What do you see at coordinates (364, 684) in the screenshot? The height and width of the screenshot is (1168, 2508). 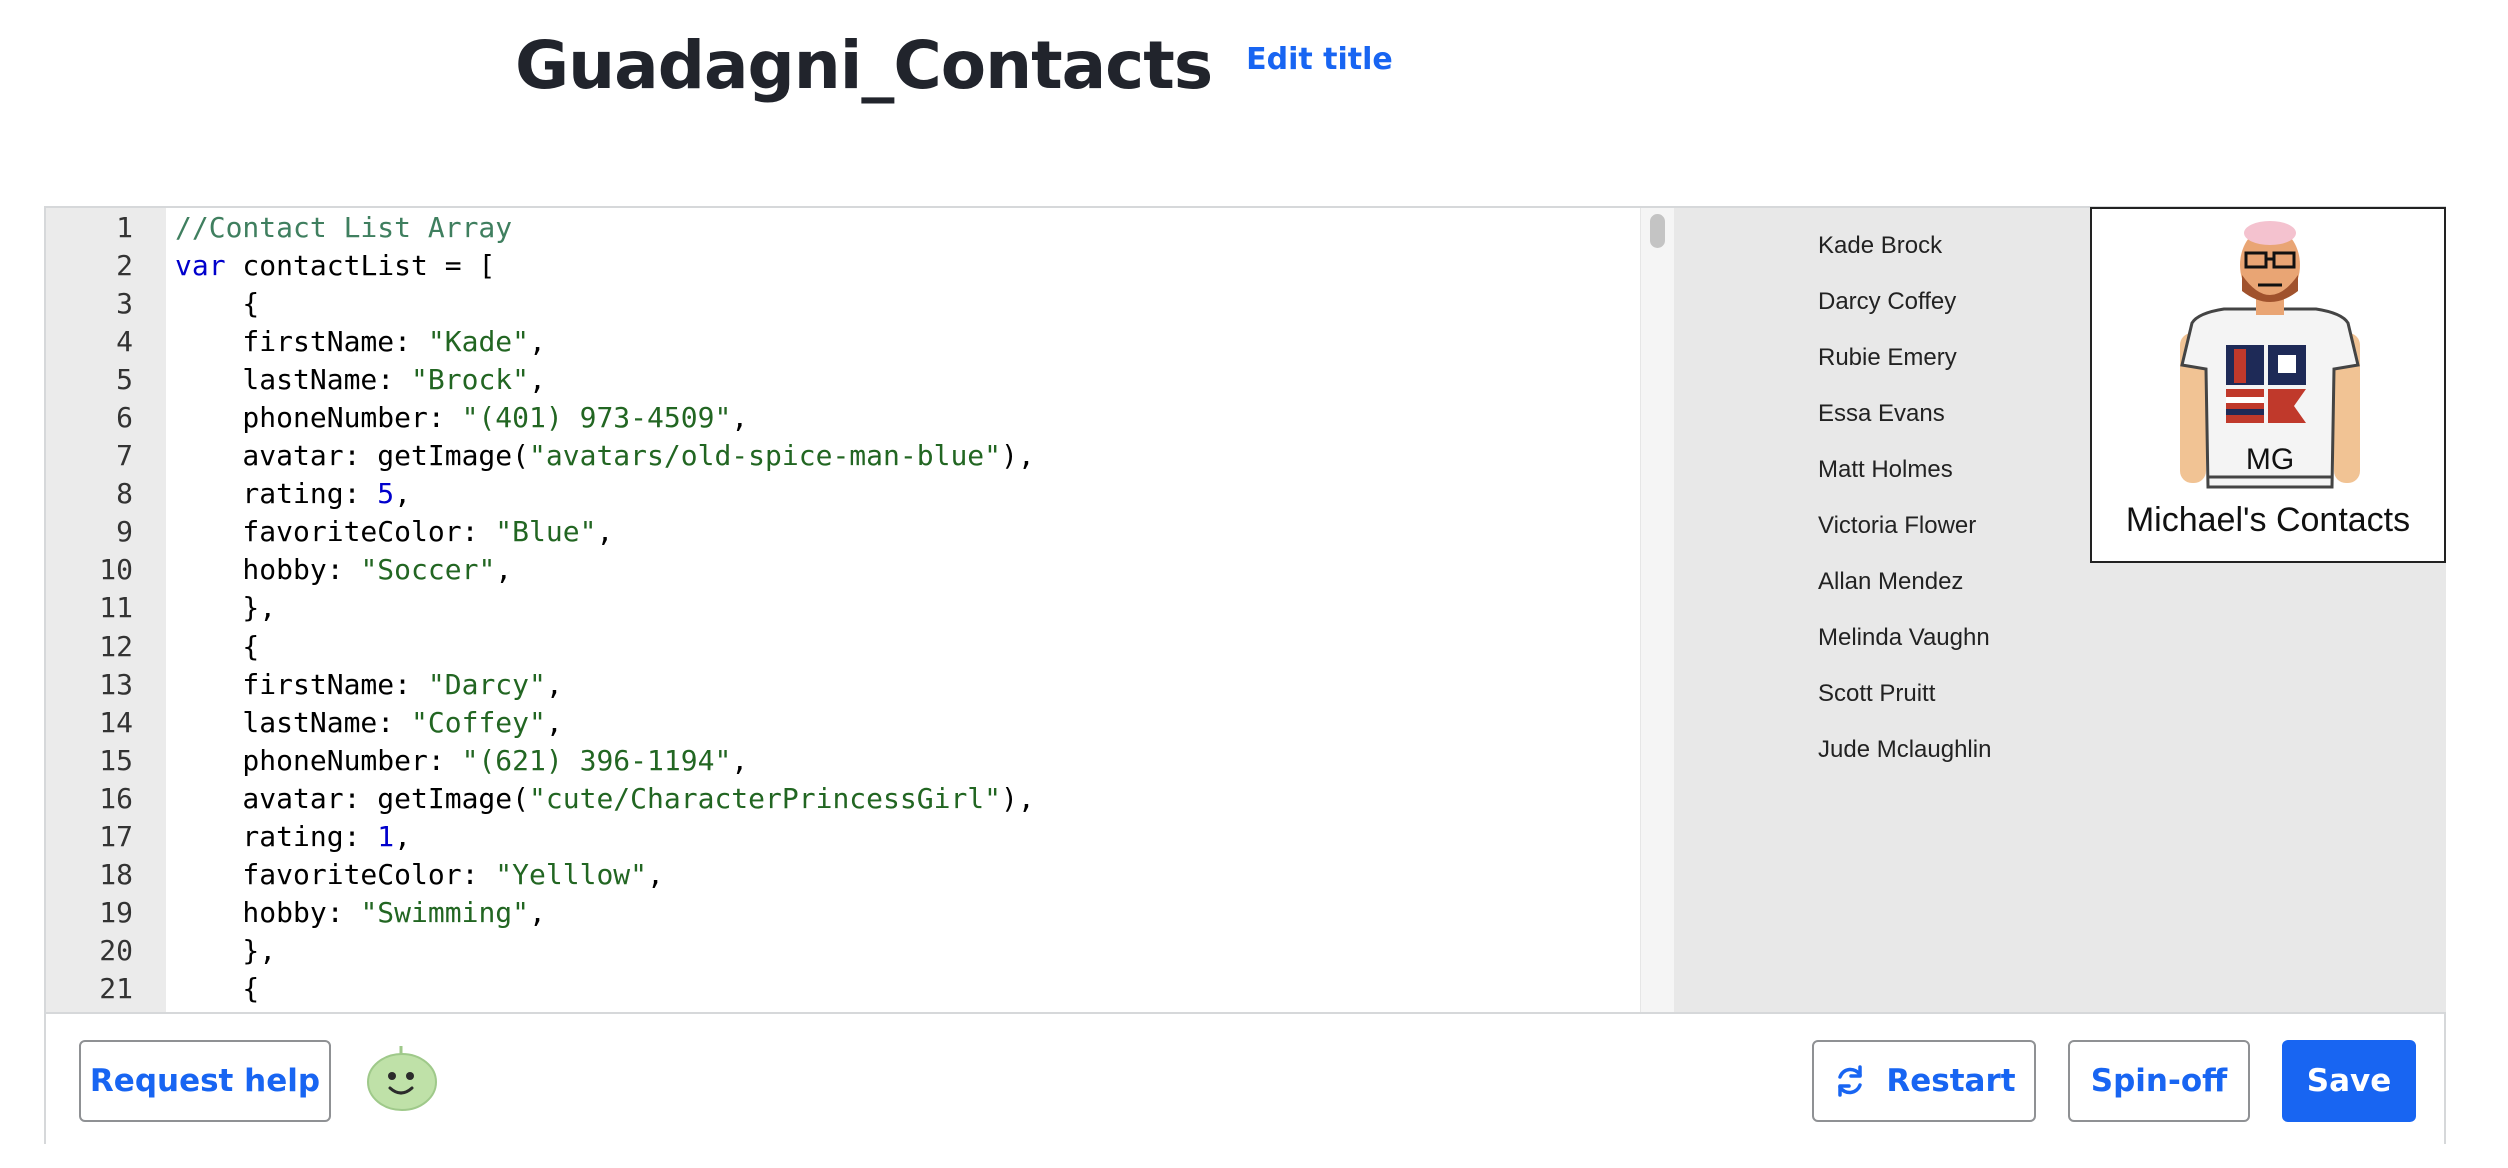 I see `code-text: firstName: "Darcy",` at bounding box center [364, 684].